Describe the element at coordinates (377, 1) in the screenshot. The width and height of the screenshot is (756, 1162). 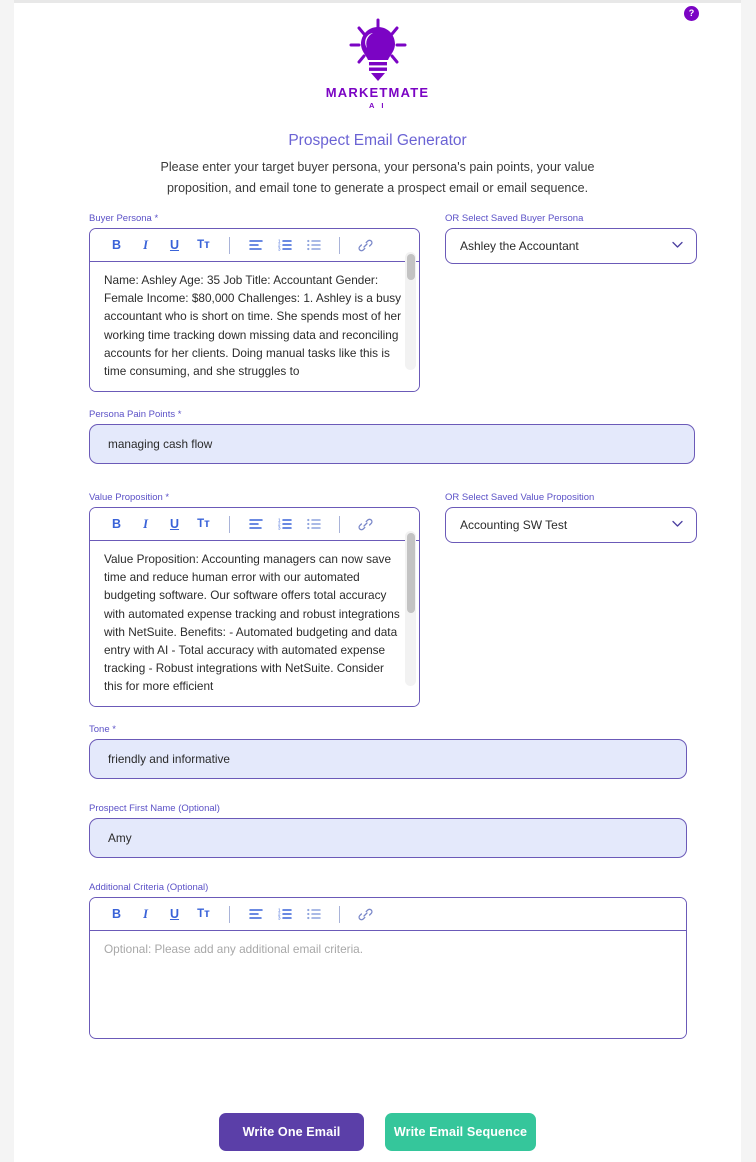
I see `top-divider` at that location.